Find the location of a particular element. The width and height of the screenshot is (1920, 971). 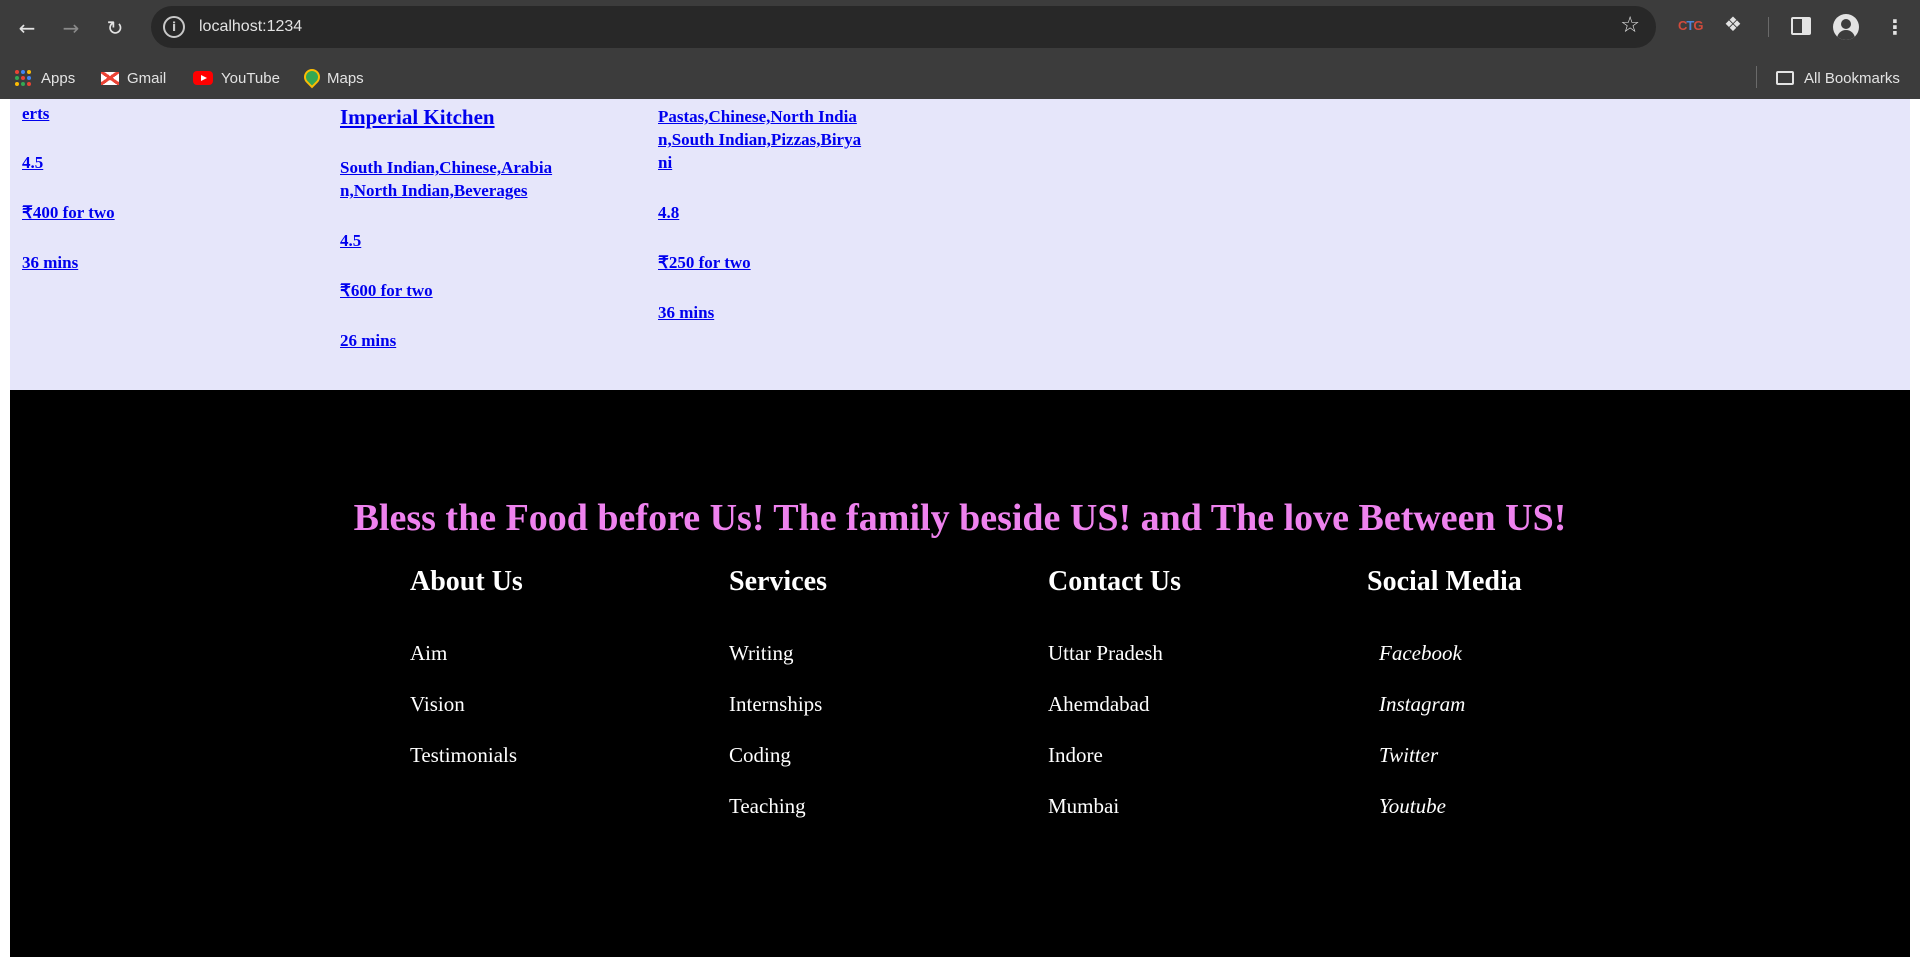

footer-column-about: About Us Aim Vision Testimonials is located at coordinates (560, 679).